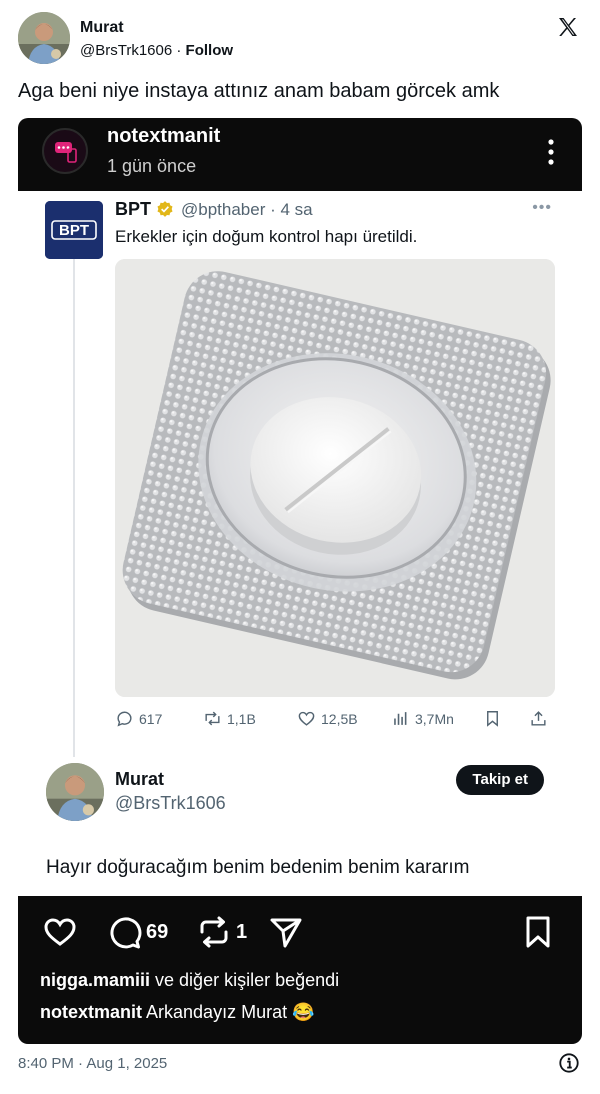 Image resolution: width=600 pixels, height=1094 pixels. I want to click on bpt-author-name: BPT, so click(144, 209).